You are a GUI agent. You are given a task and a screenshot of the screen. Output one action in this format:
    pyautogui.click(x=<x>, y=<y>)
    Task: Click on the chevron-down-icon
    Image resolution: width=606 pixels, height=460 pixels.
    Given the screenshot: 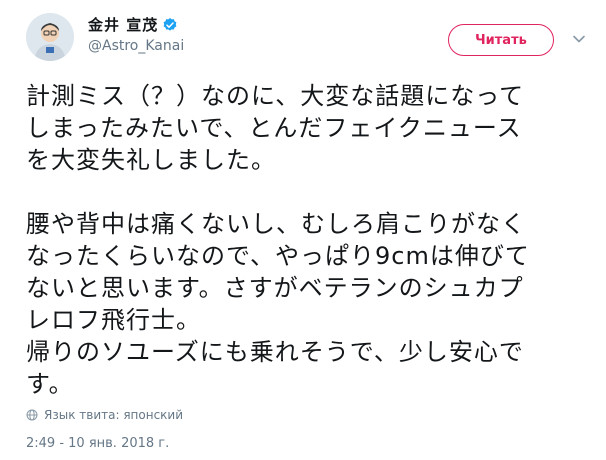 What is the action you would take?
    pyautogui.click(x=579, y=39)
    